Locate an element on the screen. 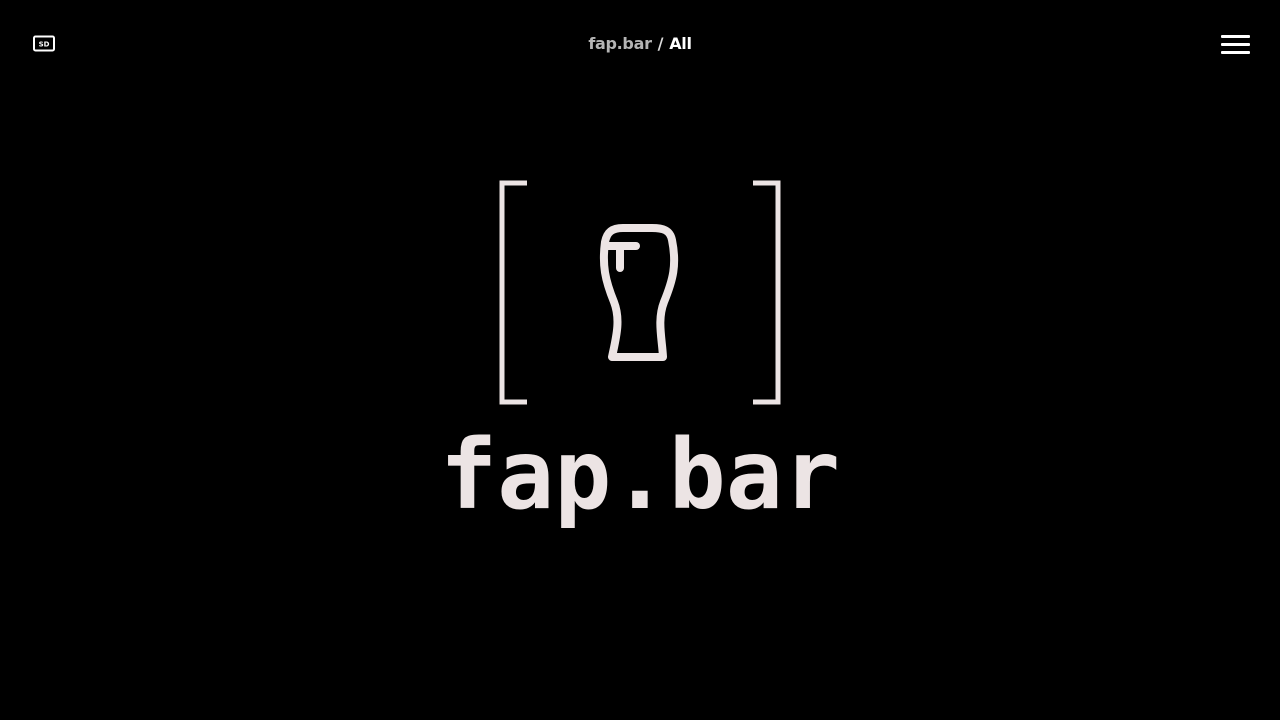  beer-glass-icon is located at coordinates (639, 292).